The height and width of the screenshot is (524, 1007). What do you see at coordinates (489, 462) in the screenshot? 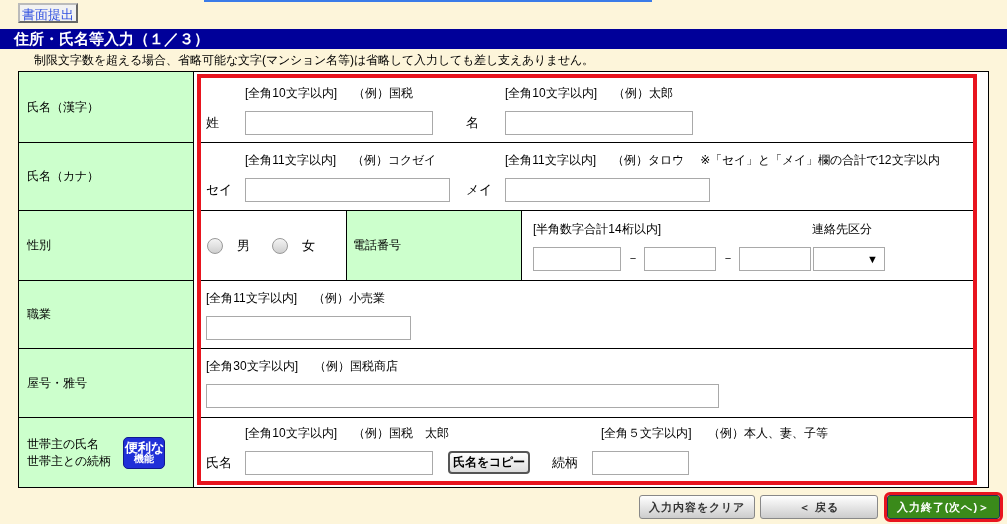
I see `copy-name-button: 氏名をコピー` at bounding box center [489, 462].